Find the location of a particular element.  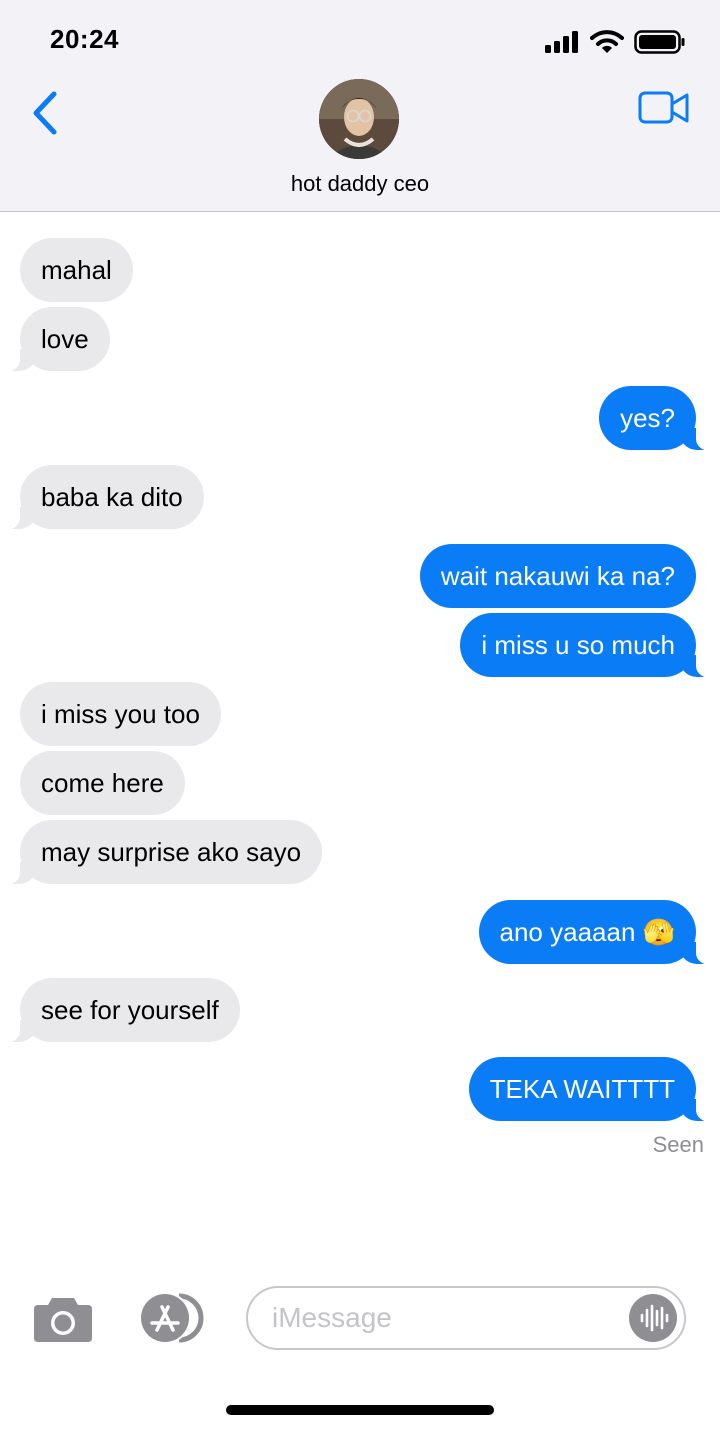

conversation-header: 20:24 hot daddy ceo is located at coordinates (360, 106).